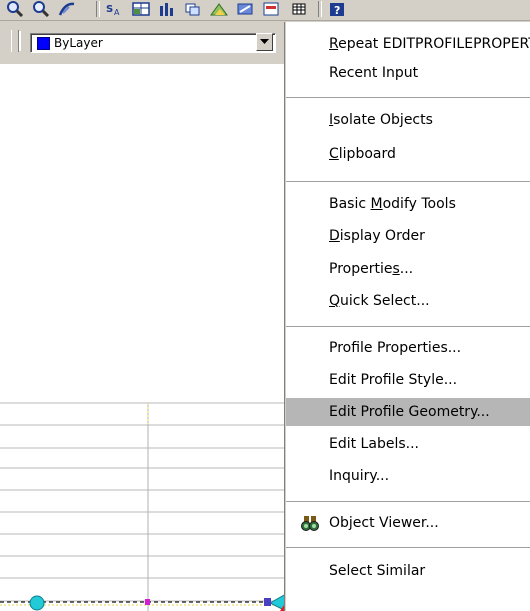 The height and width of the screenshot is (611, 530). Describe the element at coordinates (245, 8) in the screenshot. I see `edit-icon` at that location.